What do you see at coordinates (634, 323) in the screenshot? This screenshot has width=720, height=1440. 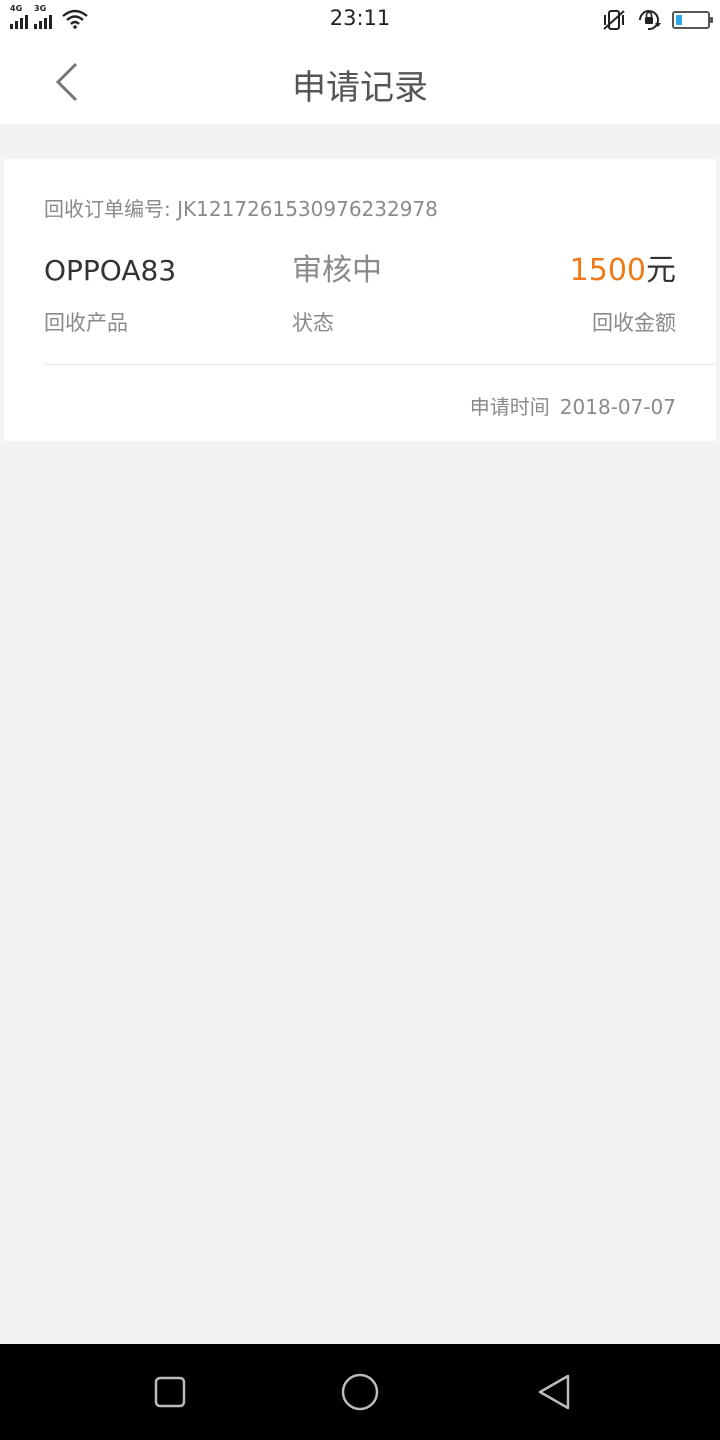 I see `amount-label: 回收金额` at bounding box center [634, 323].